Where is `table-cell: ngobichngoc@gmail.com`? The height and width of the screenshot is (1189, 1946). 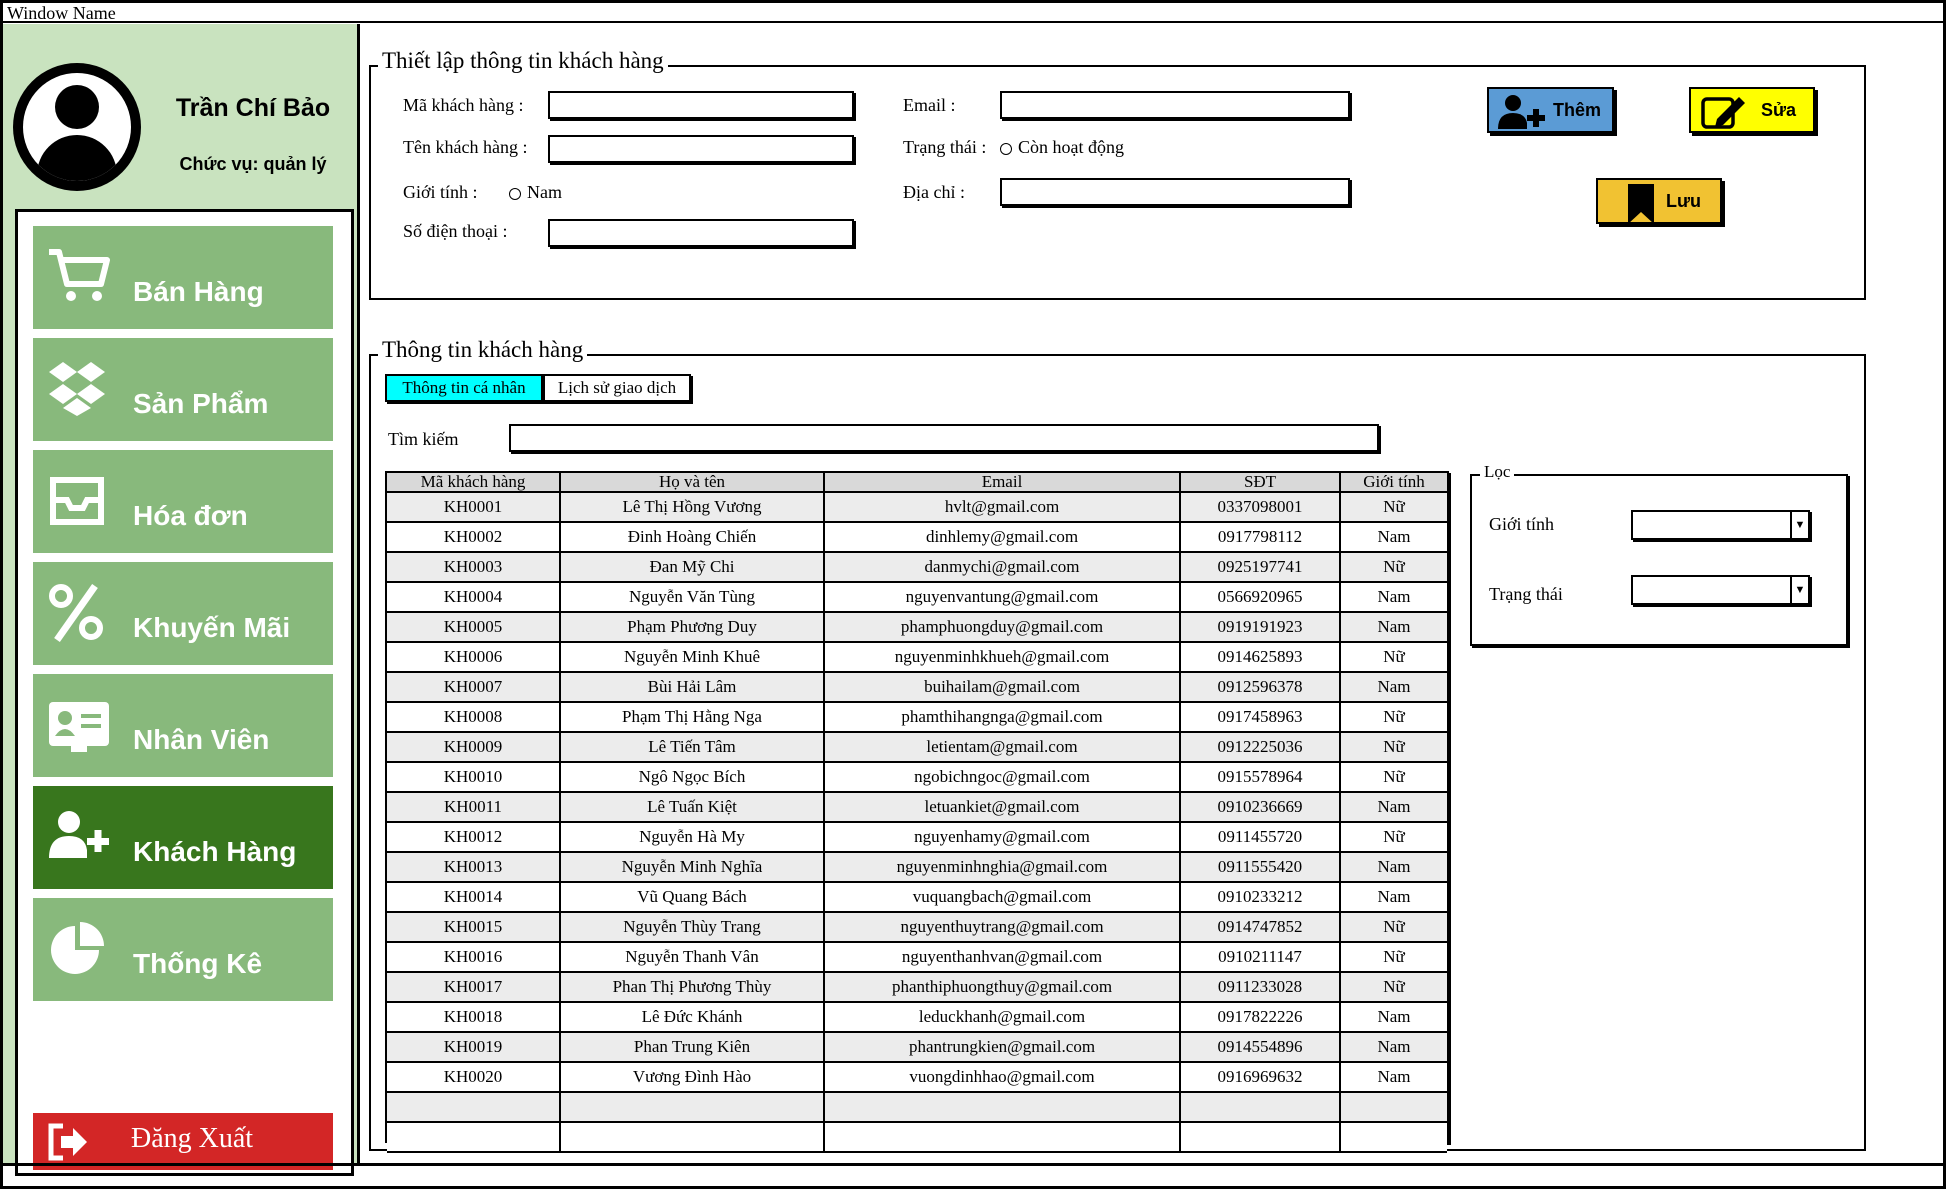 table-cell: ngobichngoc@gmail.com is located at coordinates (1003, 777).